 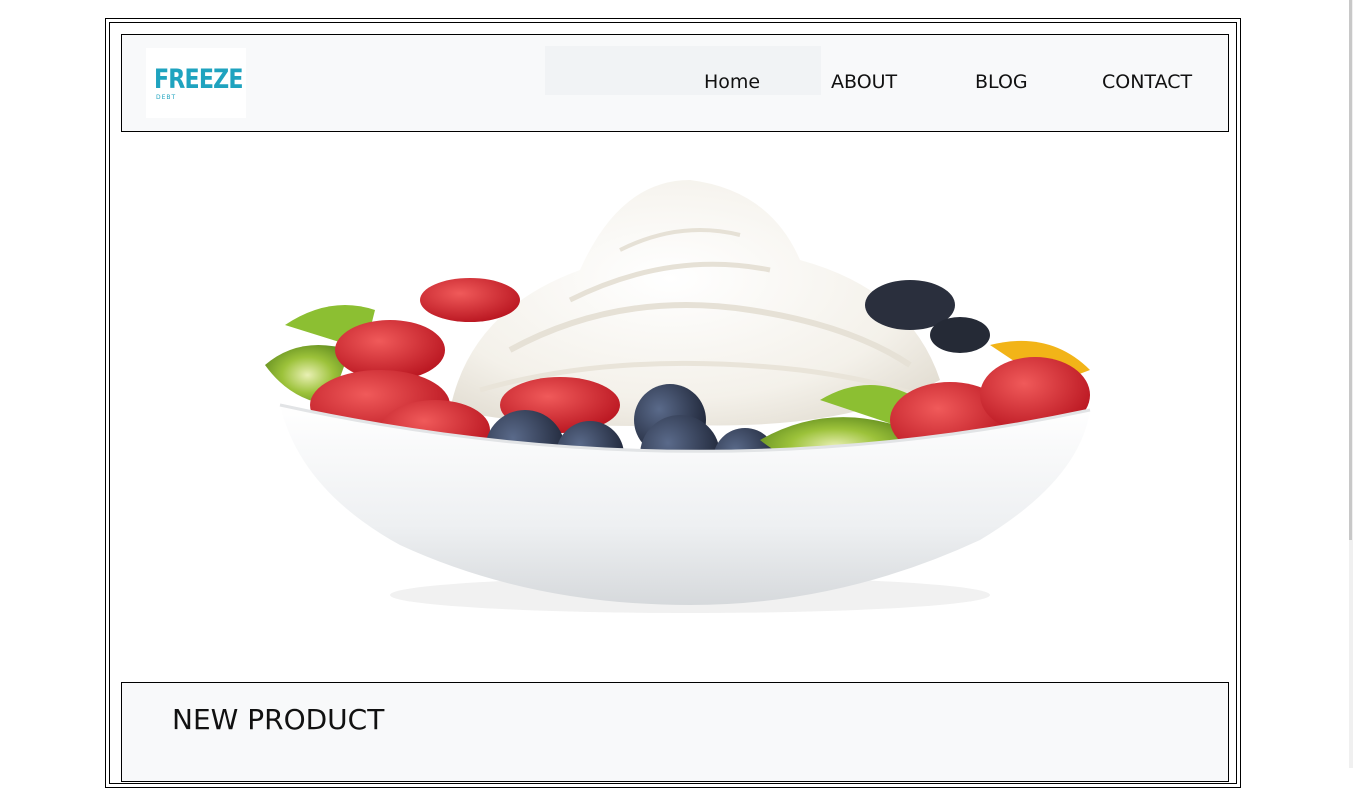 I want to click on nav-about-link: ABOUT, so click(x=864, y=82).